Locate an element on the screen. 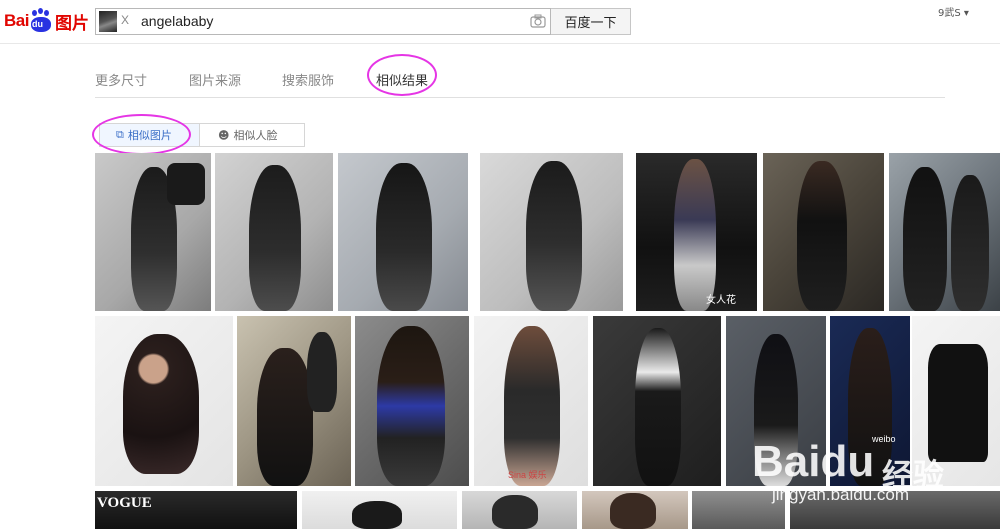 This screenshot has height=529, width=1000. search-input: angelababy is located at coordinates (177, 21).